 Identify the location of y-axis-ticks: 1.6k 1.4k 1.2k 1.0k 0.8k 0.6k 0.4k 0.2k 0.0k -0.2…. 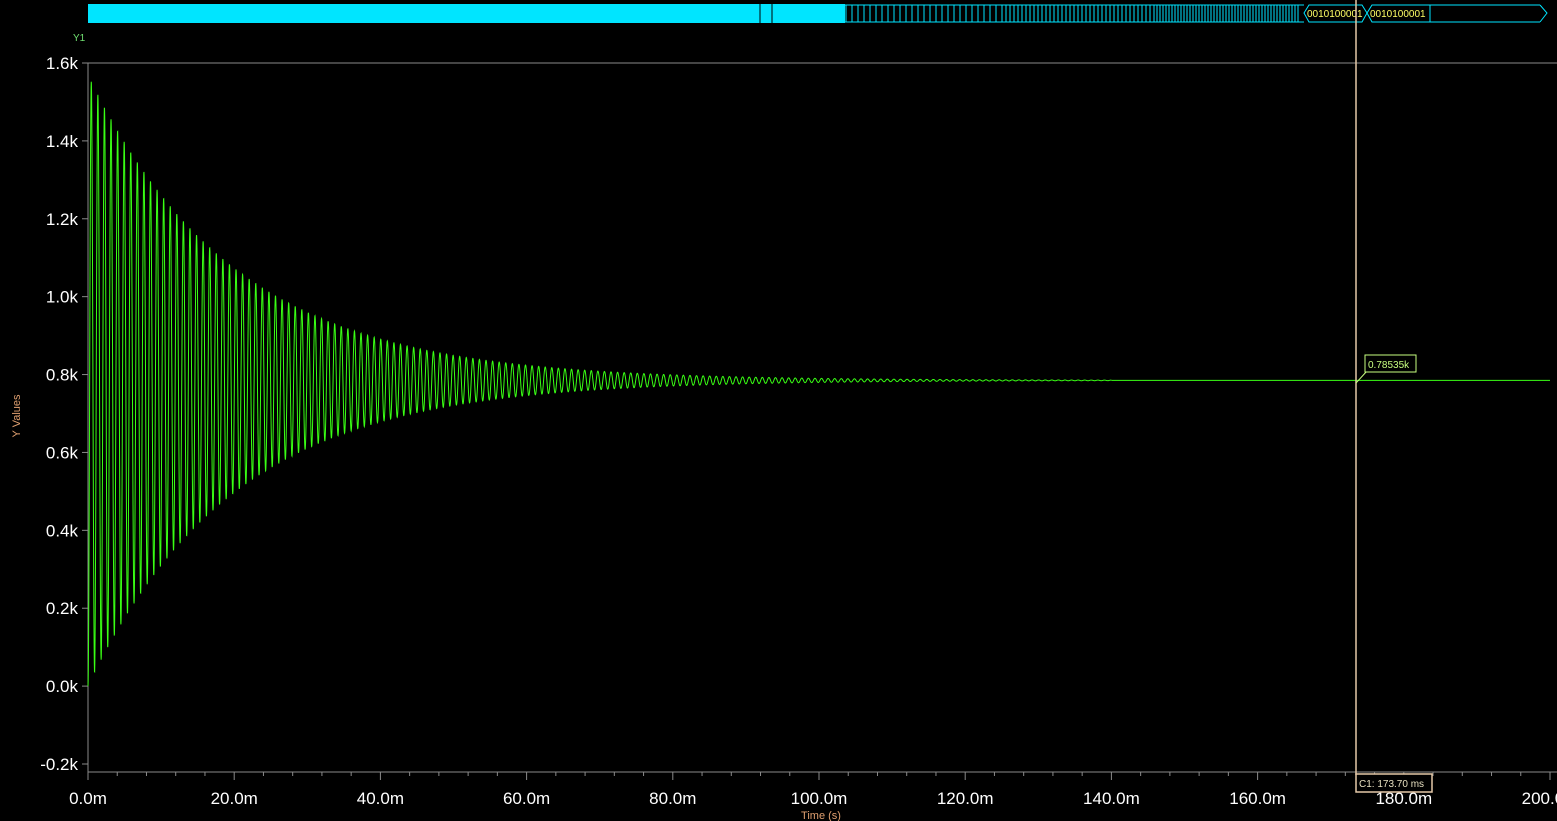
(64, 414).